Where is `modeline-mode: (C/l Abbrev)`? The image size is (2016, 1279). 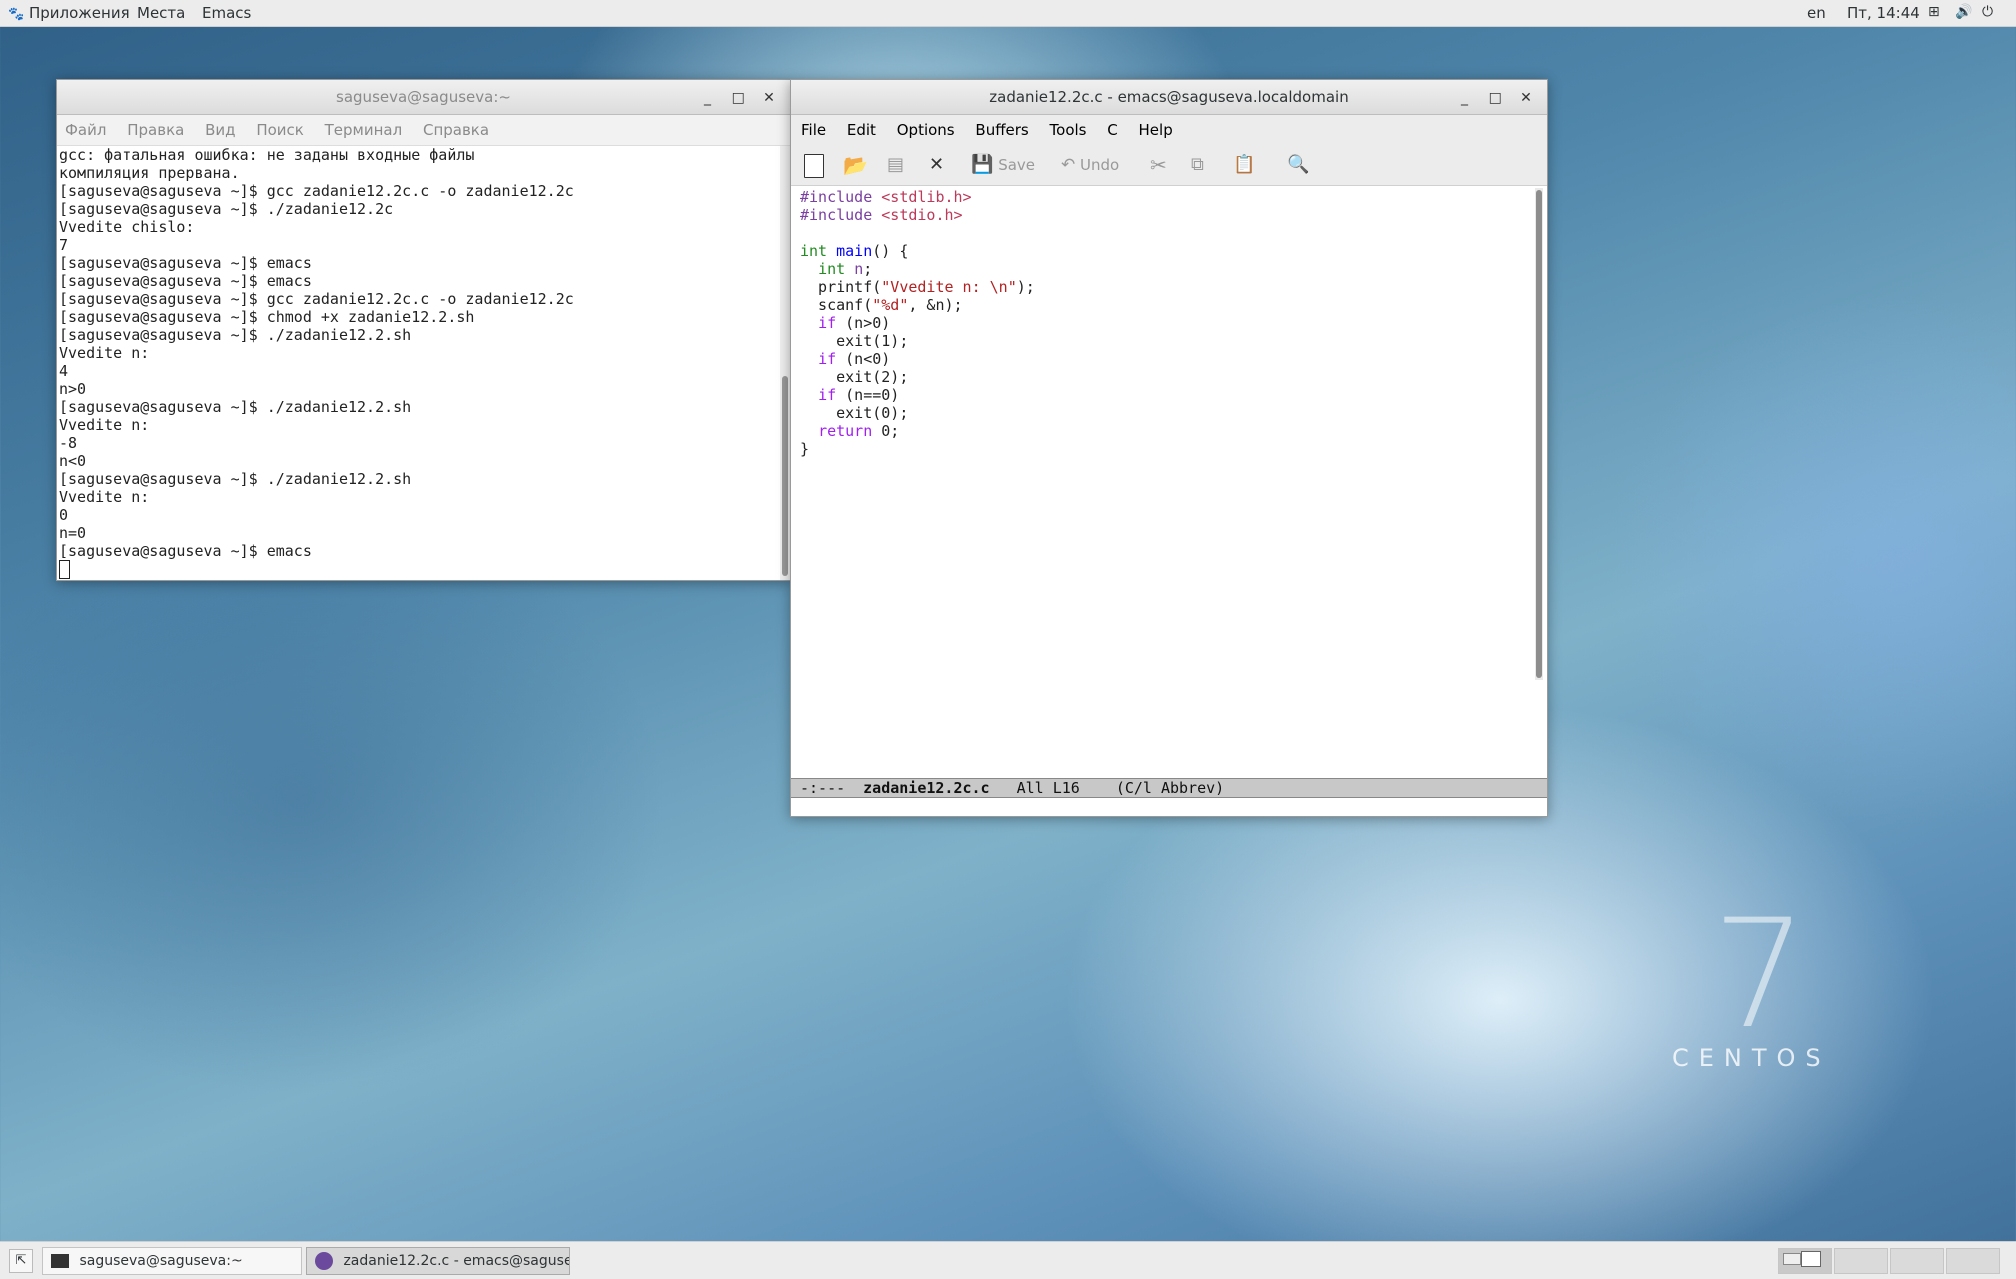
modeline-mode: (C/l Abbrev) is located at coordinates (1170, 788).